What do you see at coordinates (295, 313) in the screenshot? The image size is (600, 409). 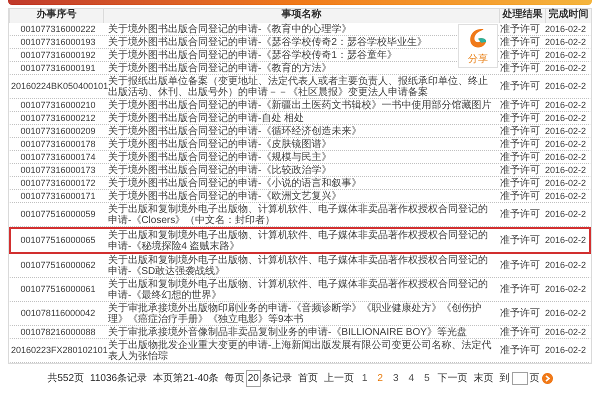 I see `table-cell: 关于审批承接境外出版物印刷业务的申请-《音频诊断学》《职业健康处方》《创伤护理》《癌症治疗手册》《独立电影》等9本书` at bounding box center [295, 313].